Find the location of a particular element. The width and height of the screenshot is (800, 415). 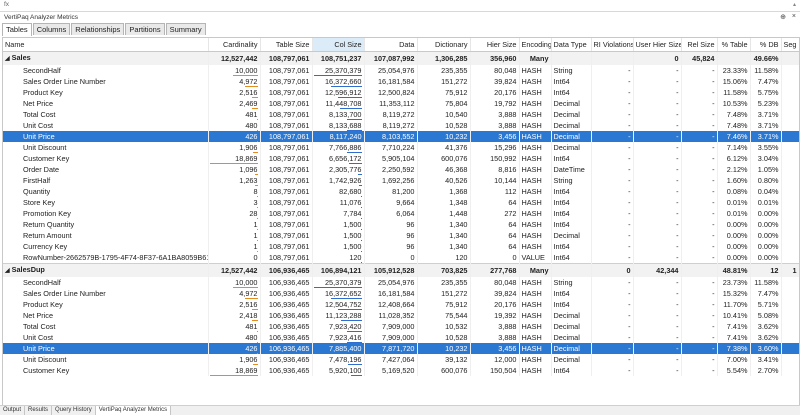

group-summary-cell: 107,087,992 is located at coordinates (391, 58).